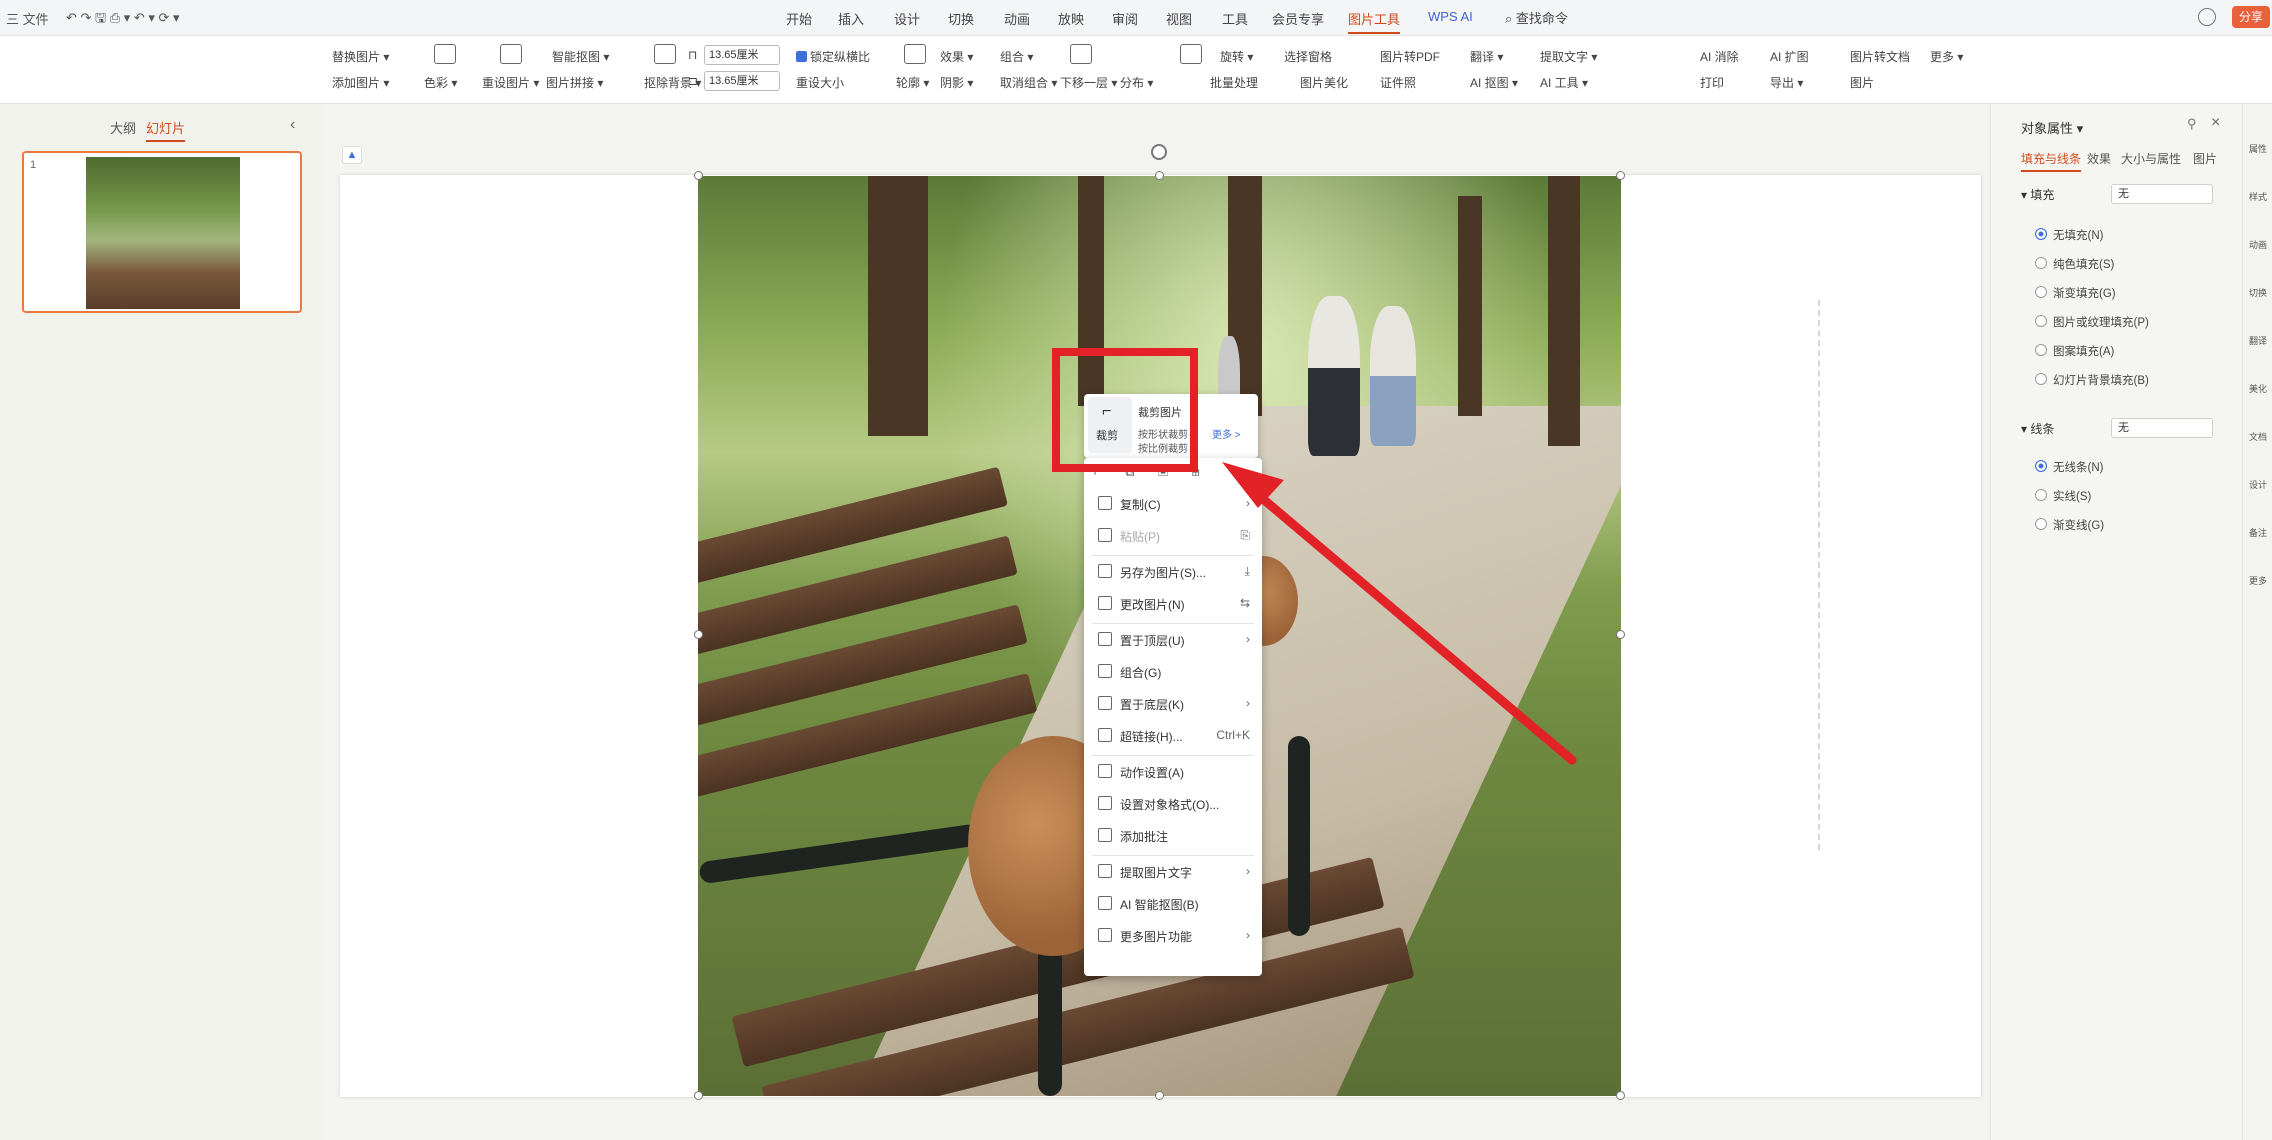 This screenshot has width=2272, height=1140. What do you see at coordinates (2258, 245) in the screenshot?
I see `rail-item: 动画` at bounding box center [2258, 245].